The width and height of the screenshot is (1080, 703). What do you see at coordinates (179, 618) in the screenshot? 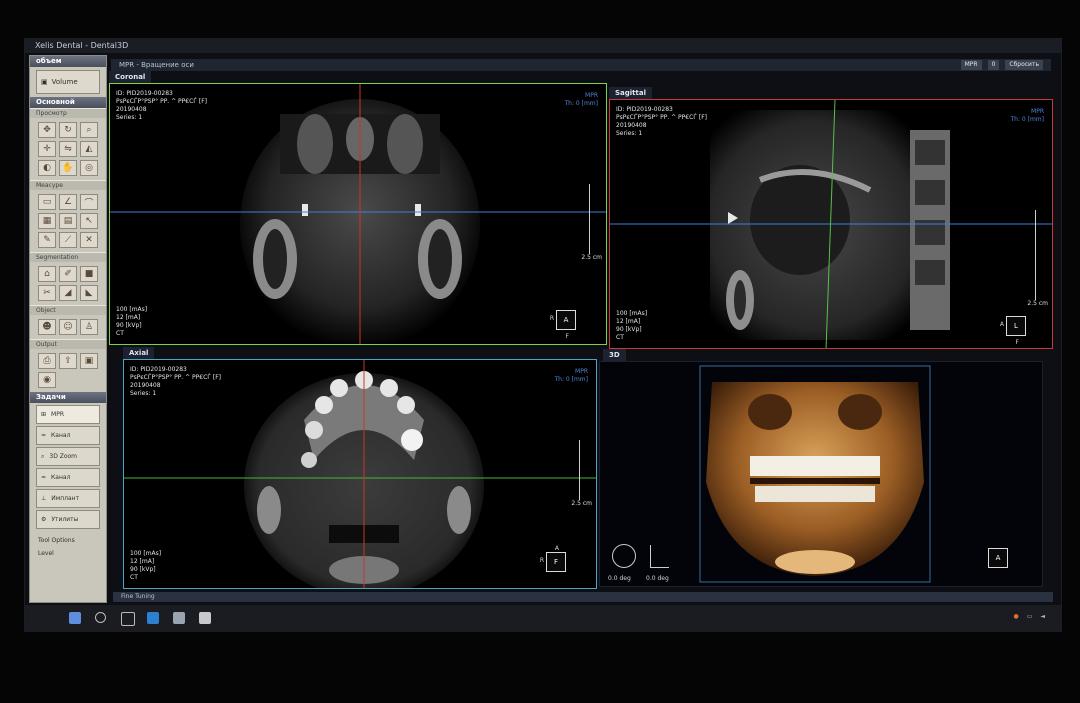
I see `app-icon` at bounding box center [179, 618].